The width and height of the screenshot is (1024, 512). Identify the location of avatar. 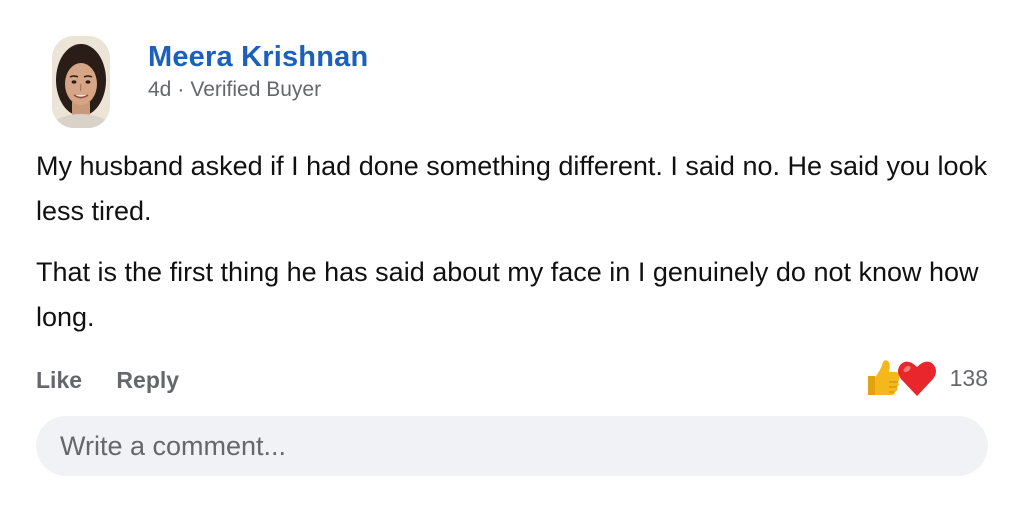
(81, 82).